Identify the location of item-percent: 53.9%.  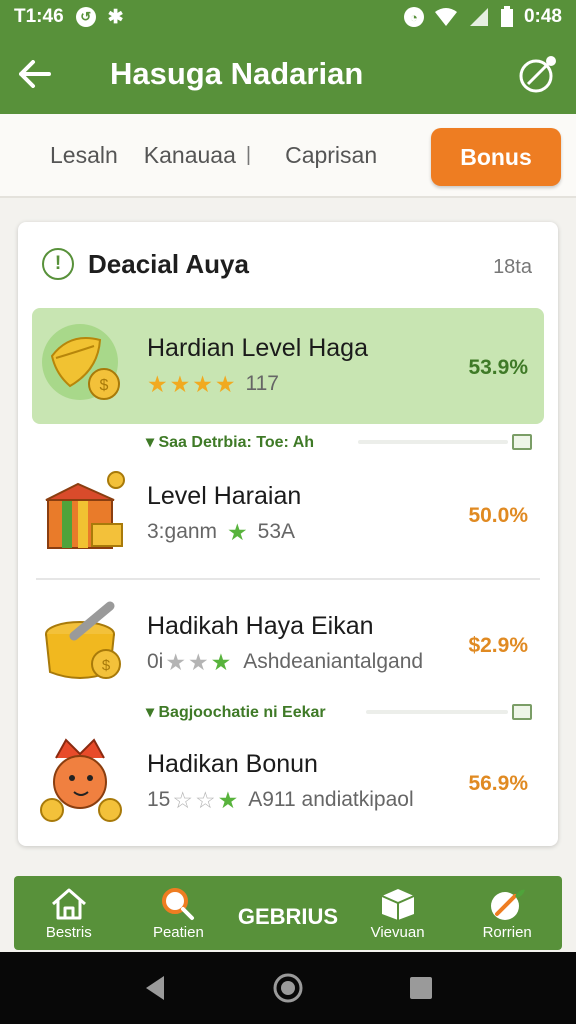
(498, 367).